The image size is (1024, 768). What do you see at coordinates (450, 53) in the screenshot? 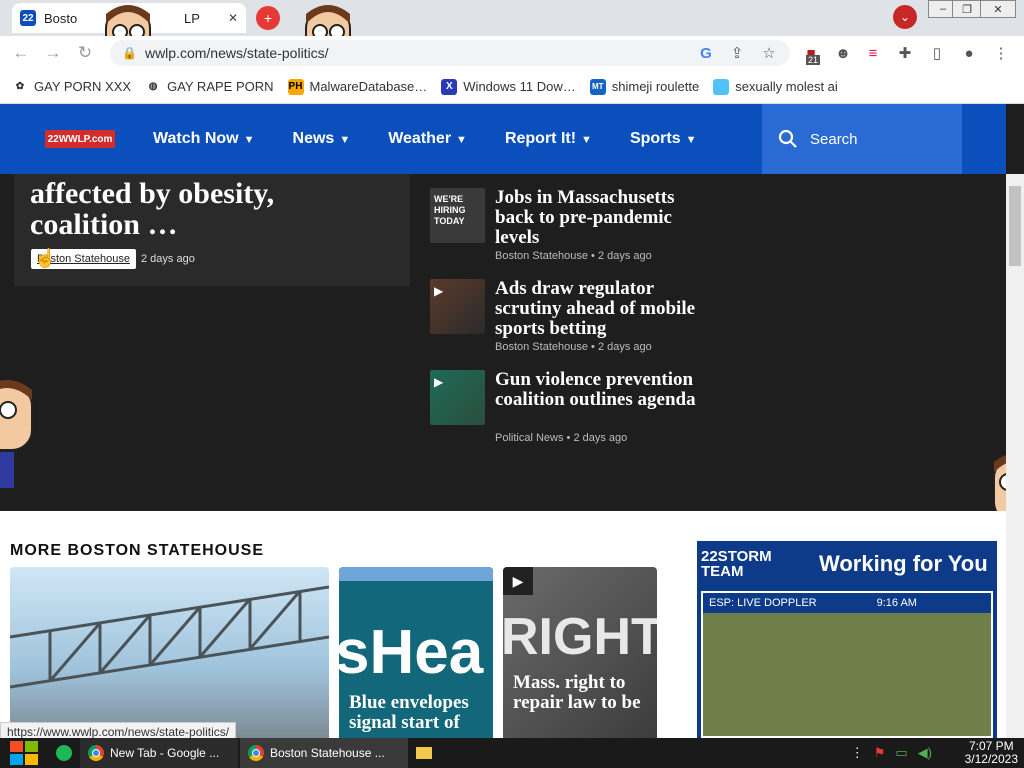
I see `address-bar: 🔒 wwlp.com/news/state-politics/` at bounding box center [450, 53].